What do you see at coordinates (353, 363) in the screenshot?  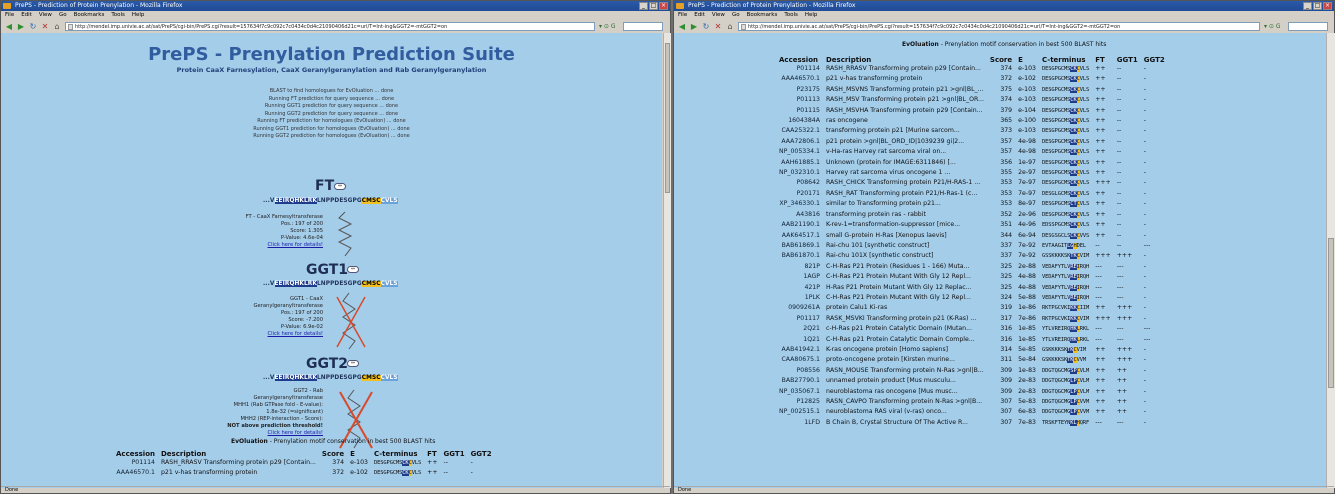 I see `ggt2-toggle-icon: ⇔` at bounding box center [353, 363].